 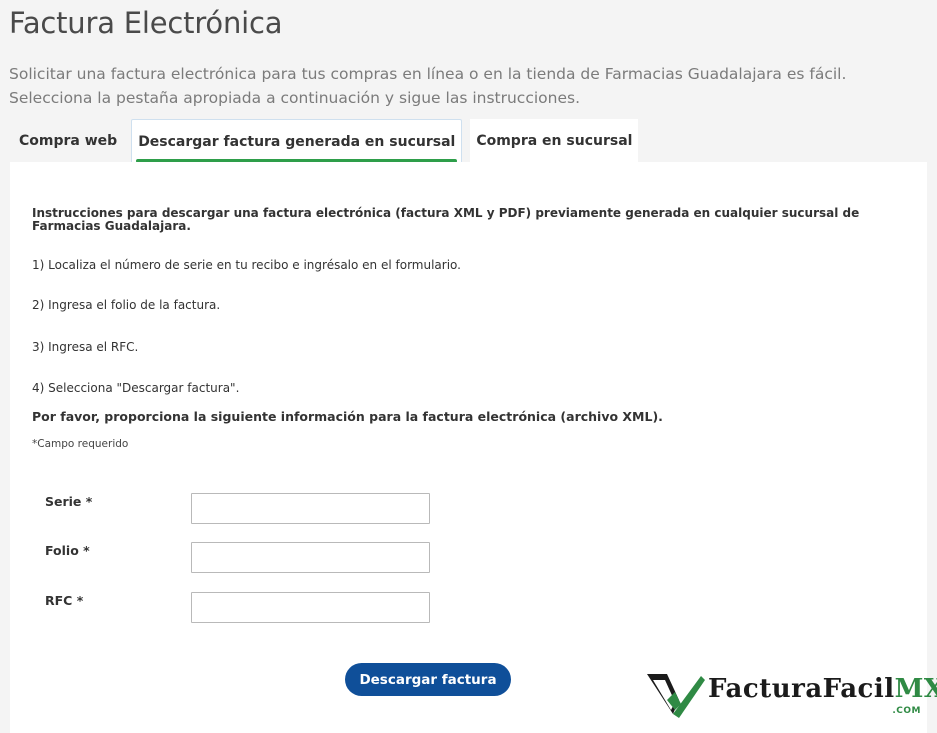 What do you see at coordinates (310, 508) in the screenshot?
I see `serie-input` at bounding box center [310, 508].